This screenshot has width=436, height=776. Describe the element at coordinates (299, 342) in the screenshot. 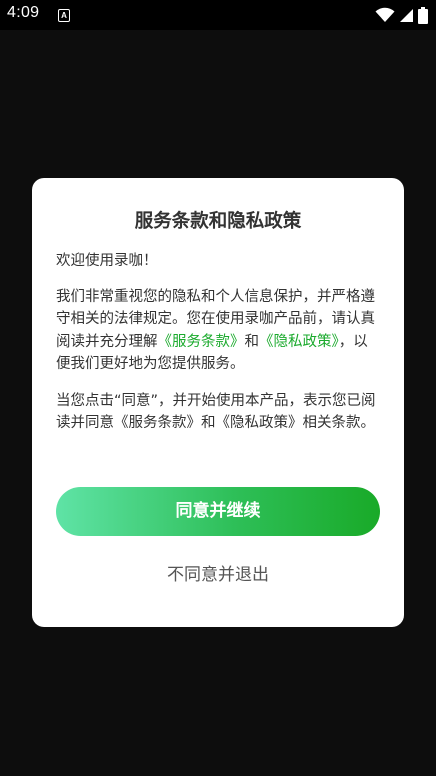

I see `privacy-policy-link: 《隐私政策》` at that location.